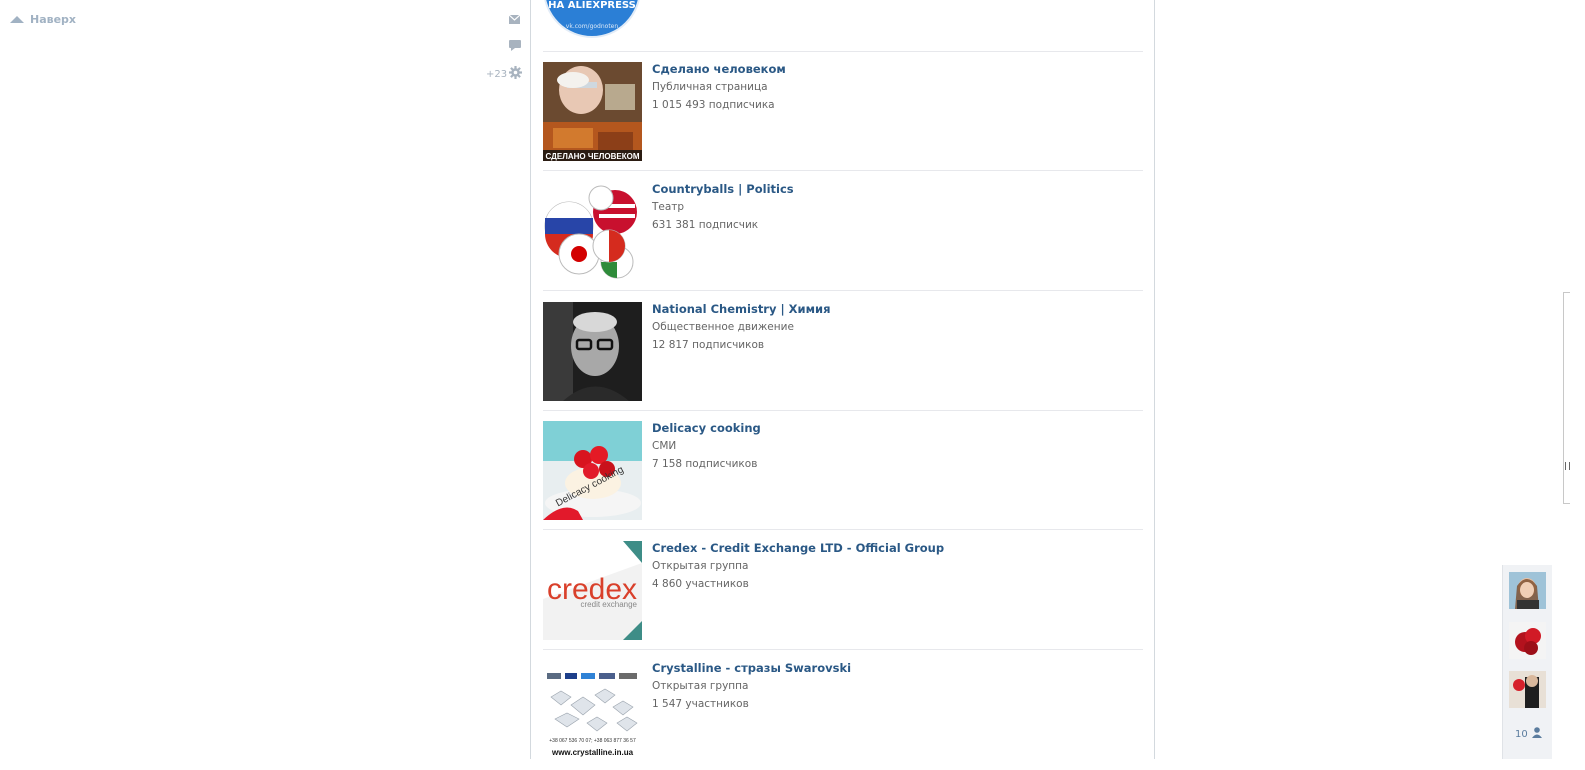 The image size is (1585, 770). What do you see at coordinates (664, 446) in the screenshot?
I see `group-type: СМИ` at bounding box center [664, 446].